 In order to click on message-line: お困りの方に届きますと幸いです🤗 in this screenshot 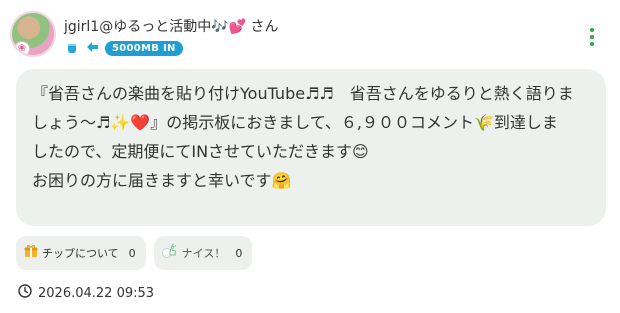, I will do `click(162, 180)`.